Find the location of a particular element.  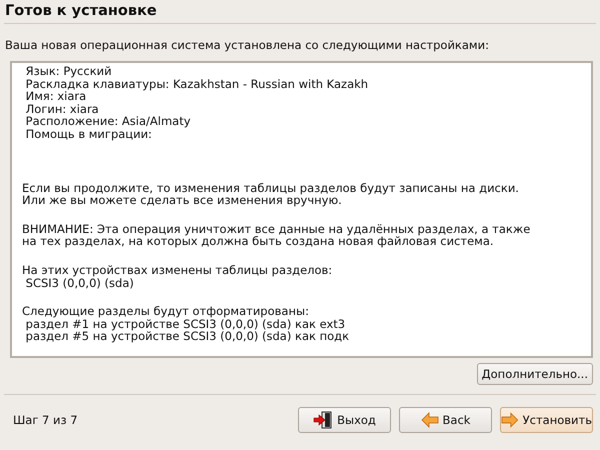

summary-line: SCSI3 (0,0,0) (sda) is located at coordinates (79, 283).